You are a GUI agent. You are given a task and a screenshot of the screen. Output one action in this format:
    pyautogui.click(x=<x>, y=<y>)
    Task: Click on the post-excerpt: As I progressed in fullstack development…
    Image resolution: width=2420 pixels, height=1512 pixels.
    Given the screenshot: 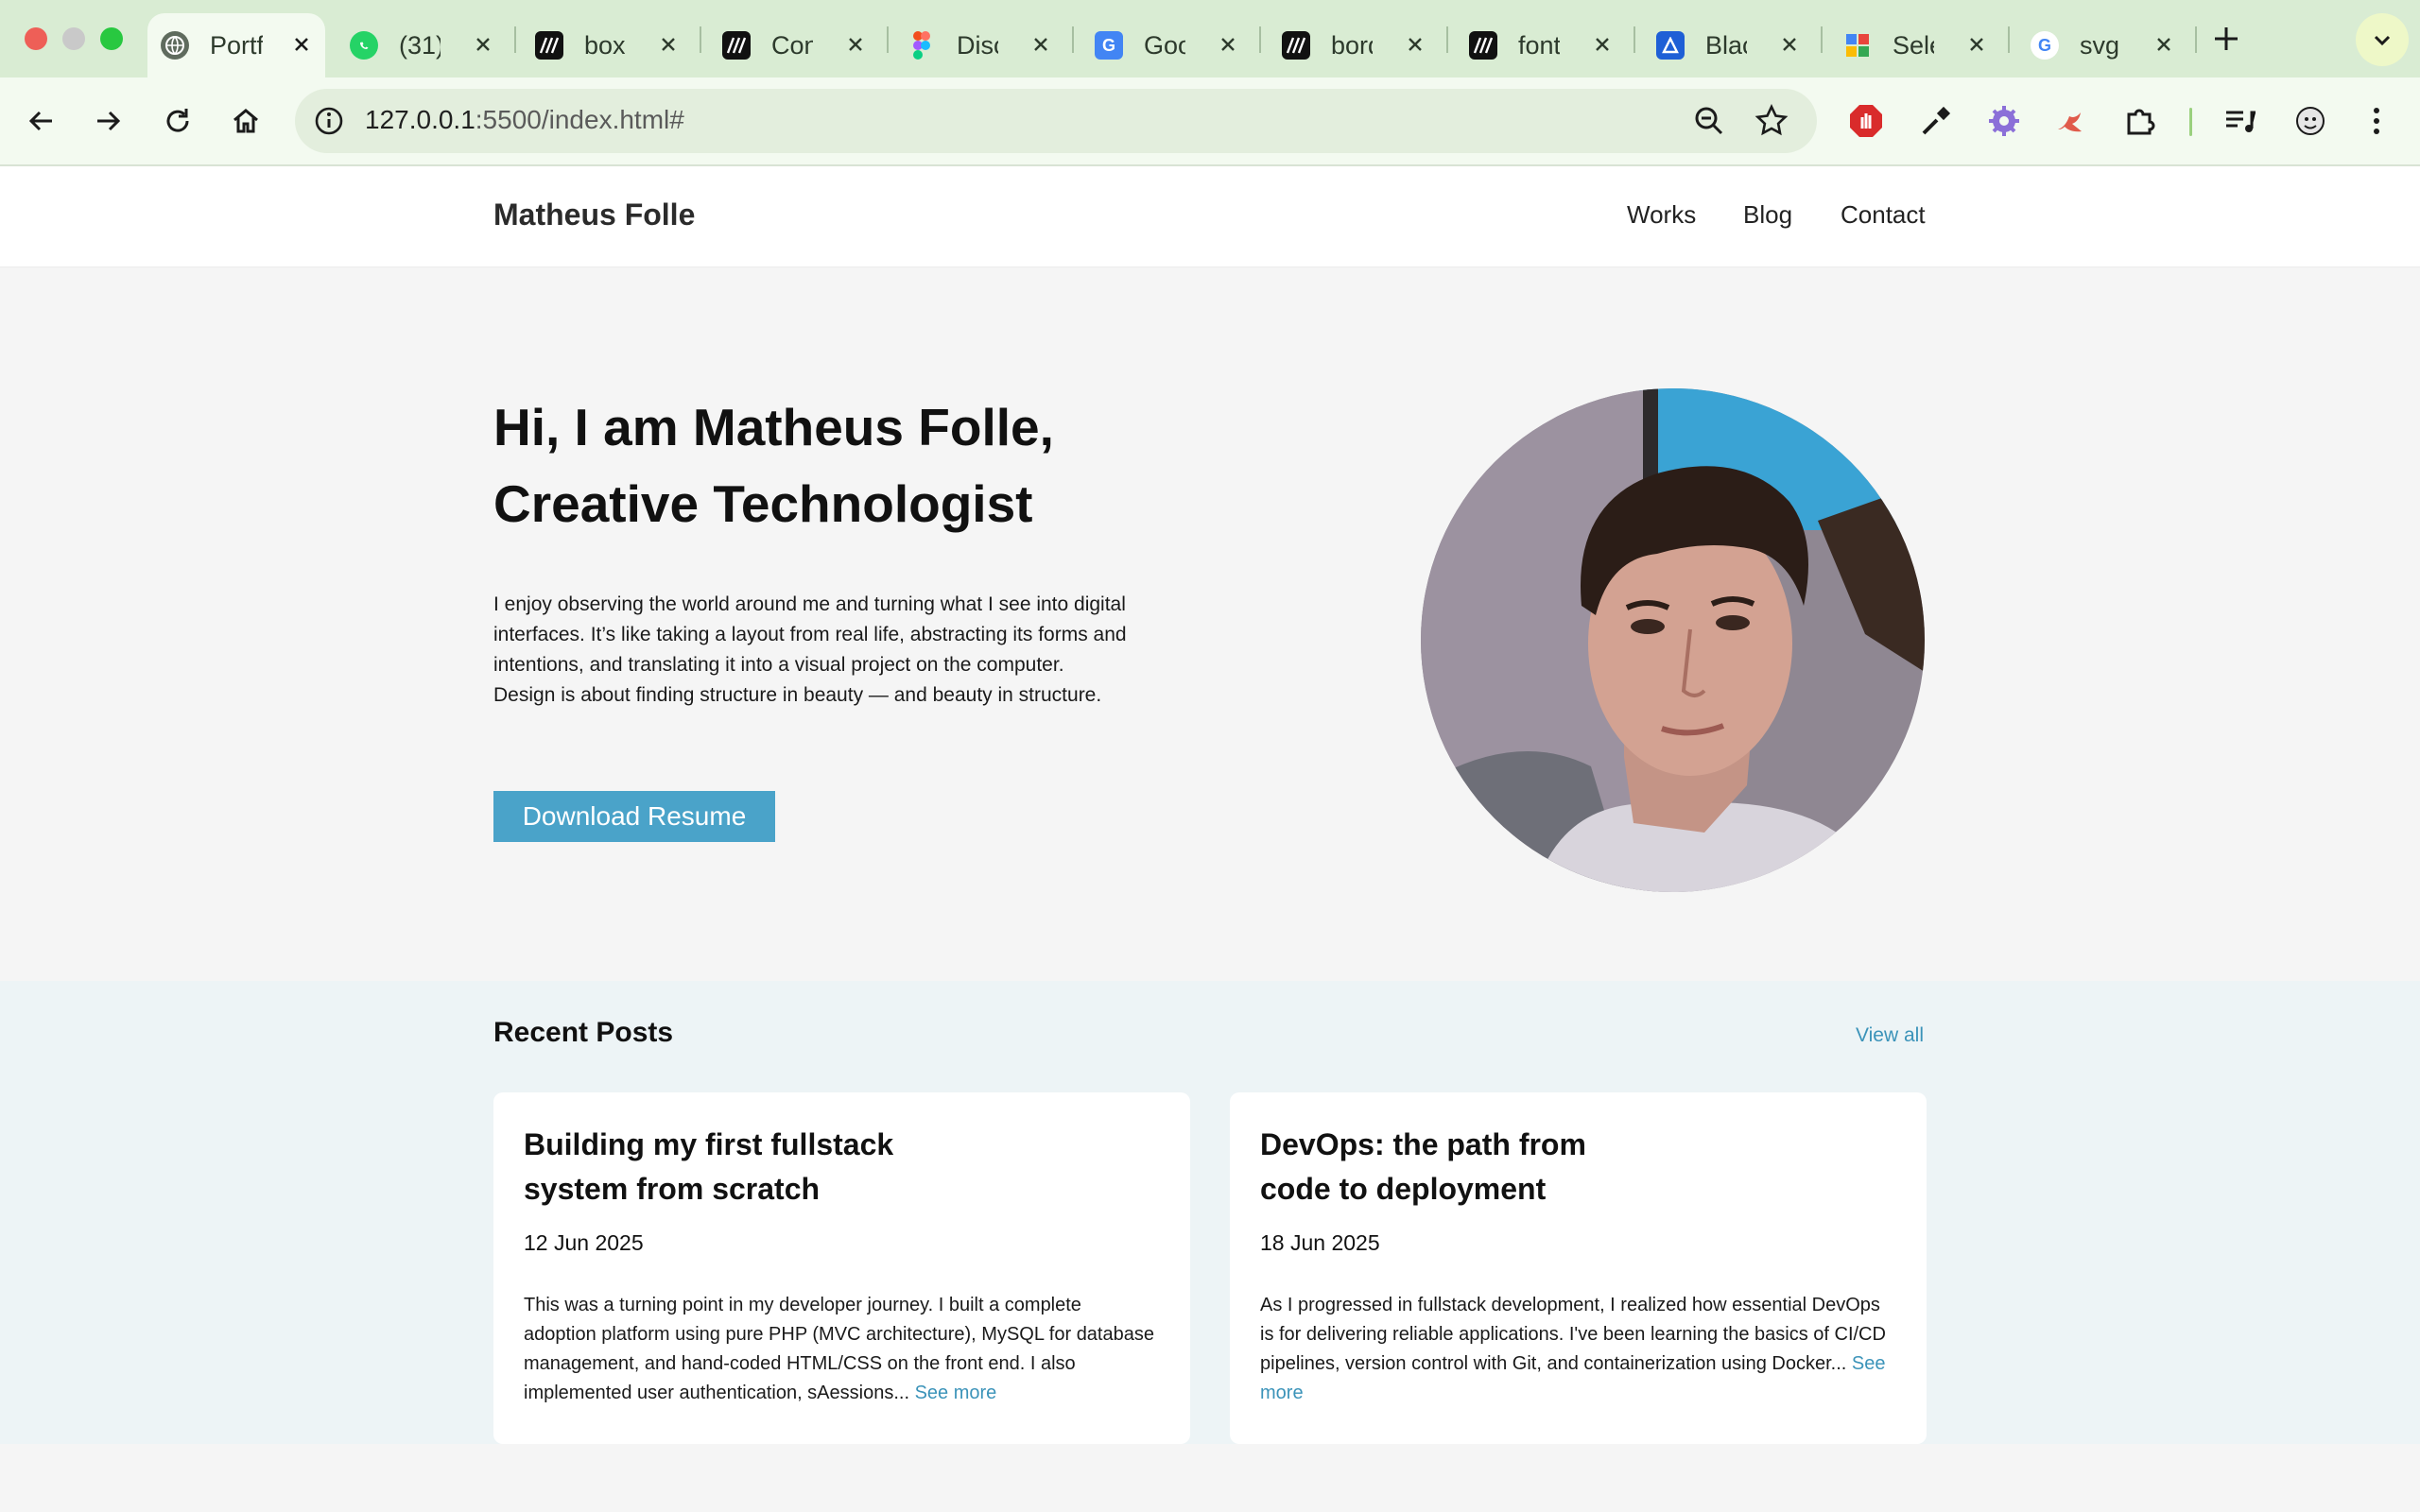 What is the action you would take?
    pyautogui.click(x=1576, y=1349)
    